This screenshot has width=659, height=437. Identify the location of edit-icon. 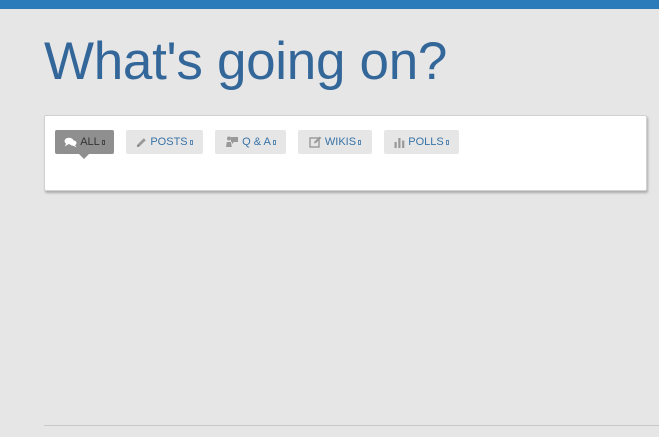
(315, 142).